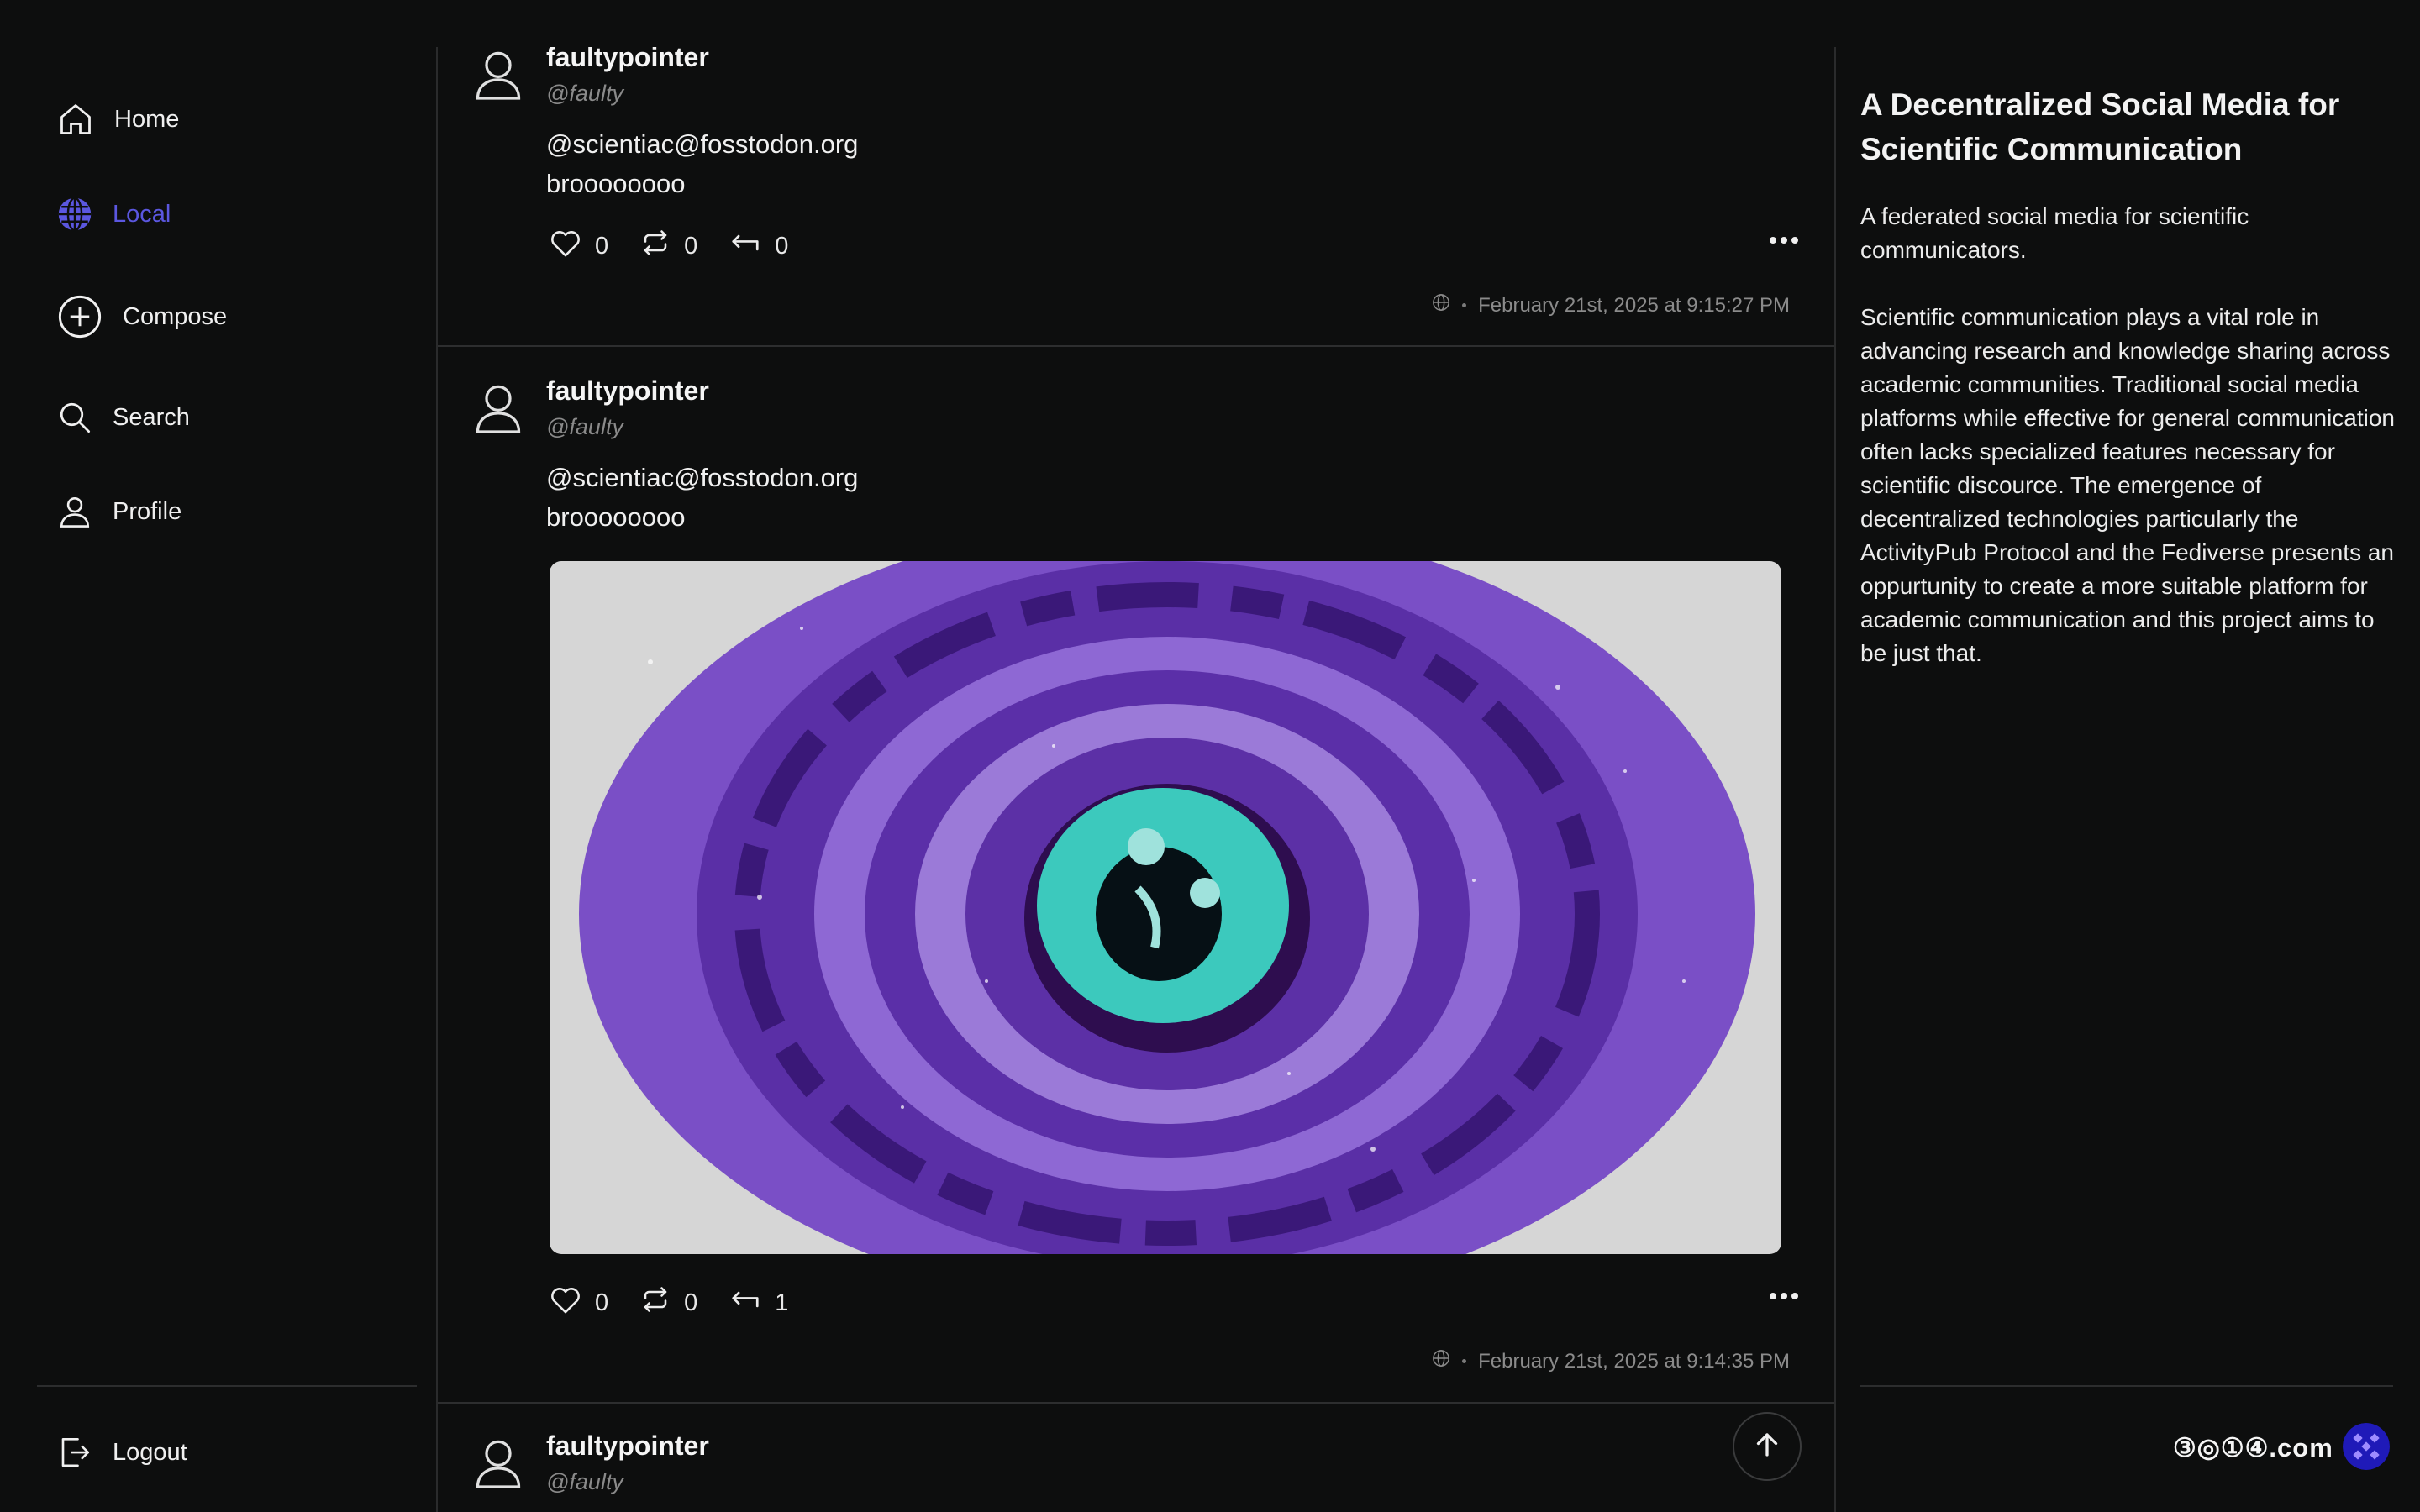 The image size is (2420, 1512). Describe the element at coordinates (1634, 1361) in the screenshot. I see `post-timestamp: February 21st, 2025 at 9:14:35 PM` at that location.